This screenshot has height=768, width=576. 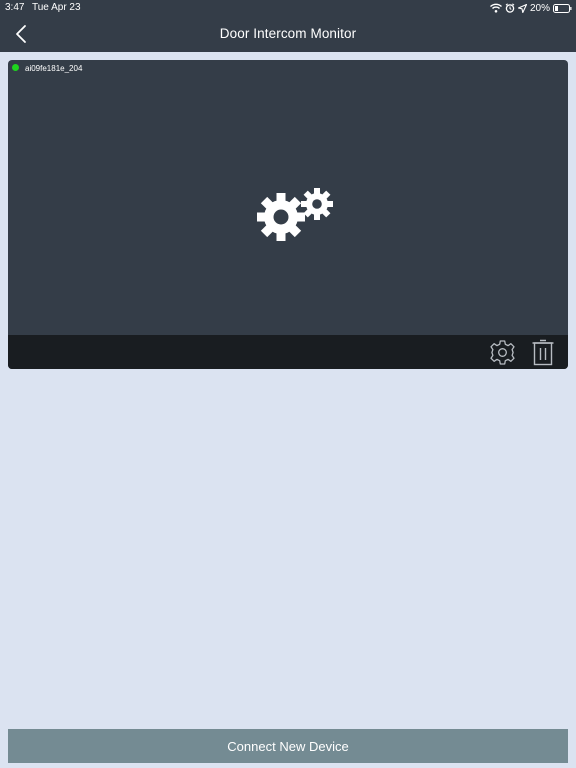 I want to click on device-delete-button, so click(x=543, y=352).